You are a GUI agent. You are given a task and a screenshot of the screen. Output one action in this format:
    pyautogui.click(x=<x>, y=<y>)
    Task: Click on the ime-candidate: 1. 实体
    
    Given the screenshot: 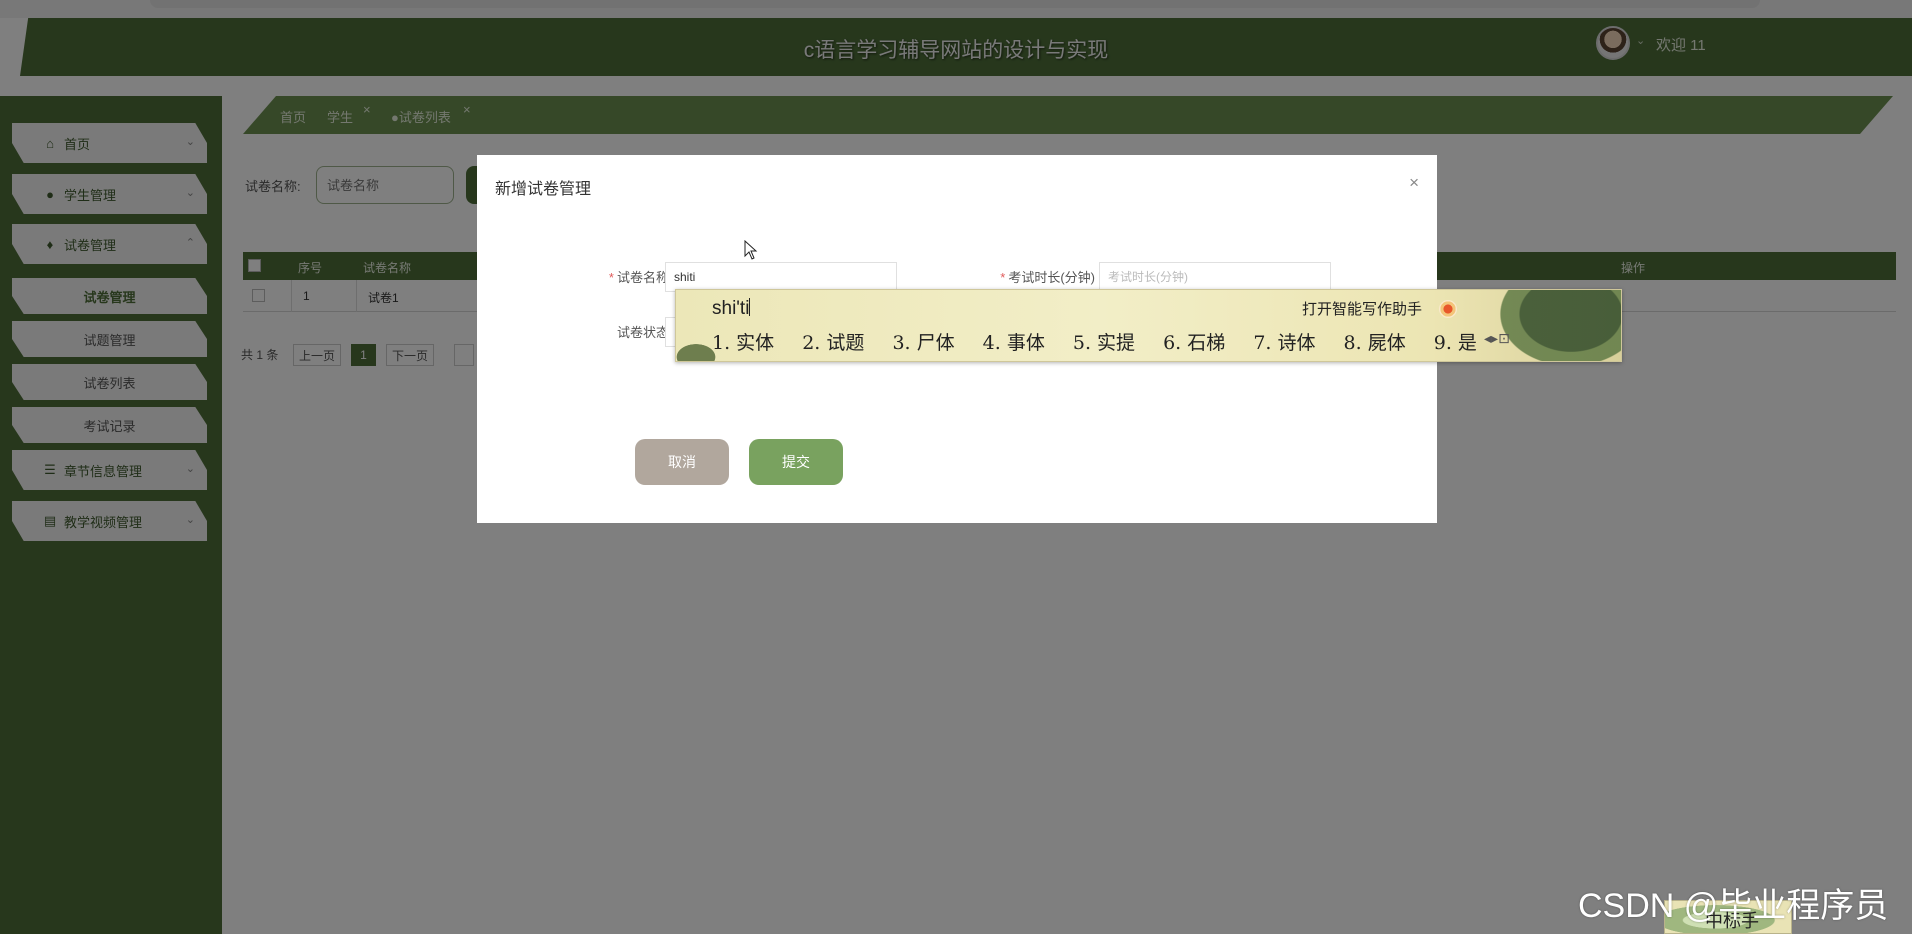 What is the action you would take?
    pyautogui.click(x=743, y=343)
    